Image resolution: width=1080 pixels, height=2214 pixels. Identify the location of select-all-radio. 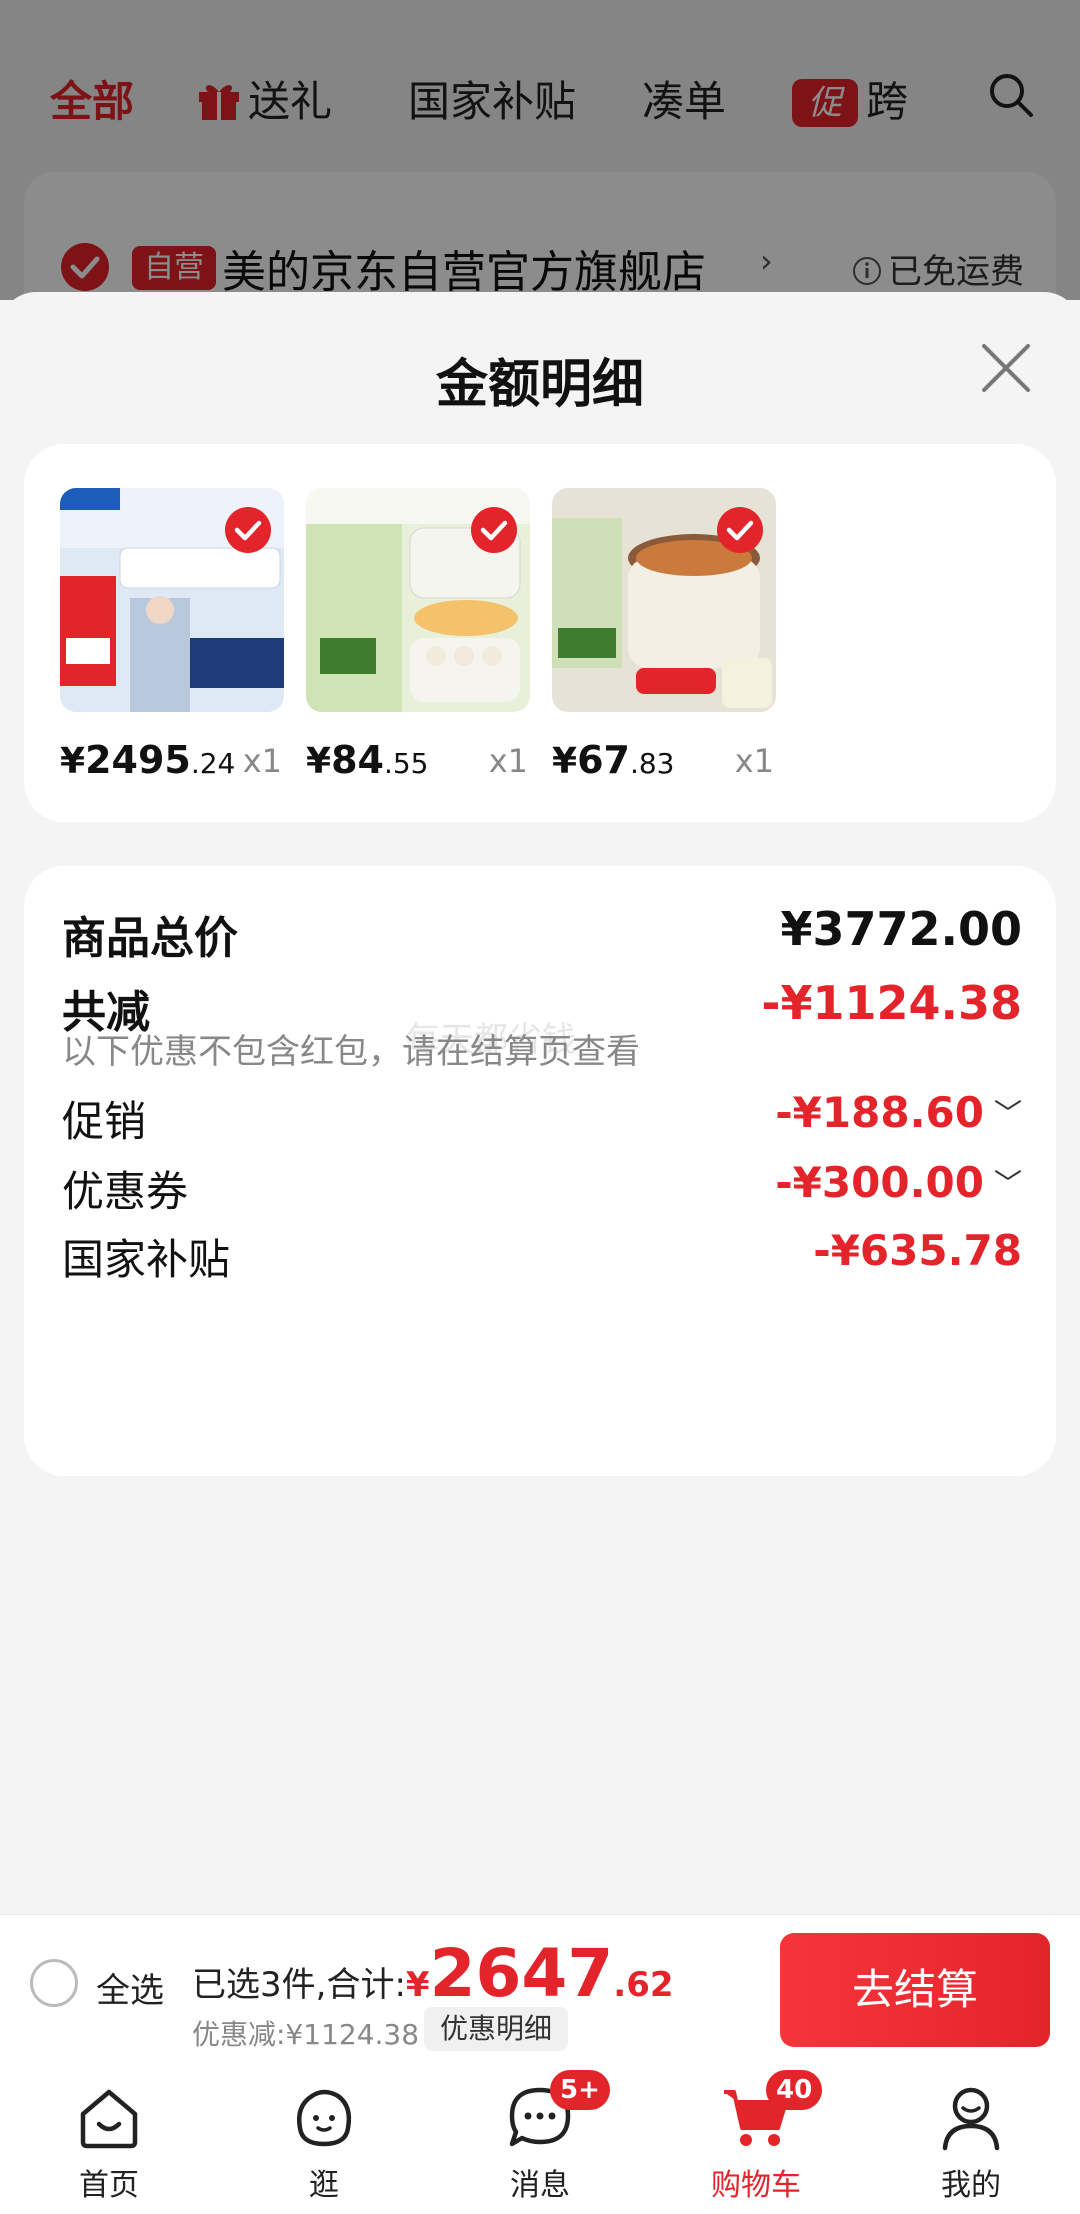
(54, 1983).